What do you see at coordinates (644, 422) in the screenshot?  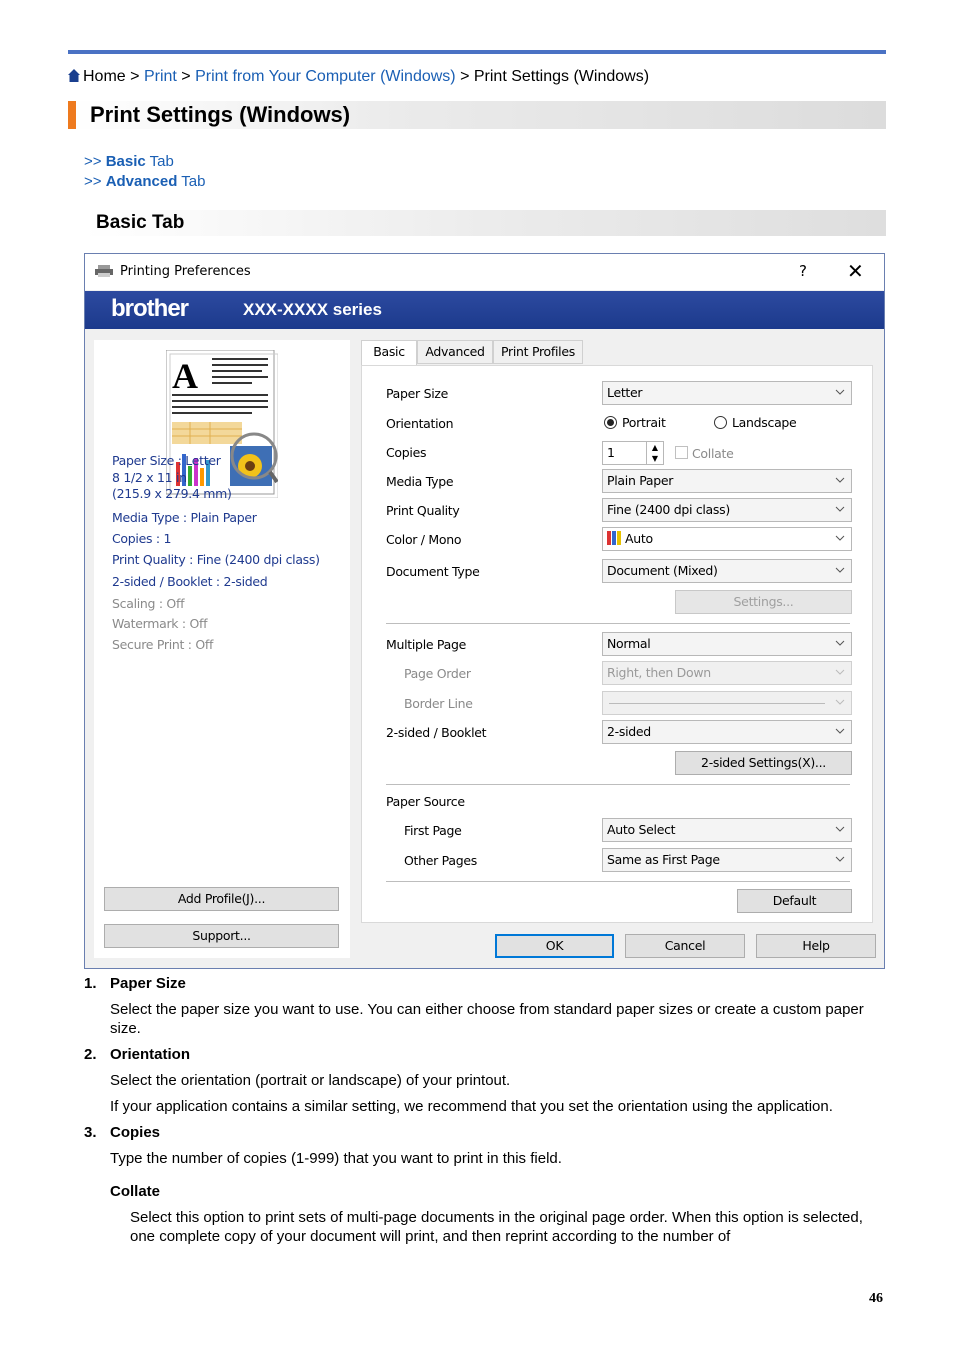 I see `portrait-label: Portrait` at bounding box center [644, 422].